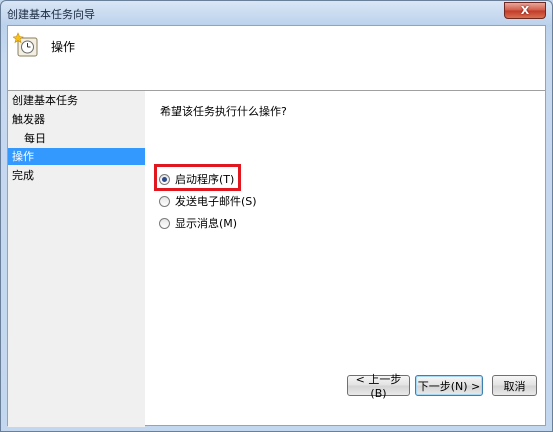  I want to click on sidebar-item-label: 完成, so click(23, 175).